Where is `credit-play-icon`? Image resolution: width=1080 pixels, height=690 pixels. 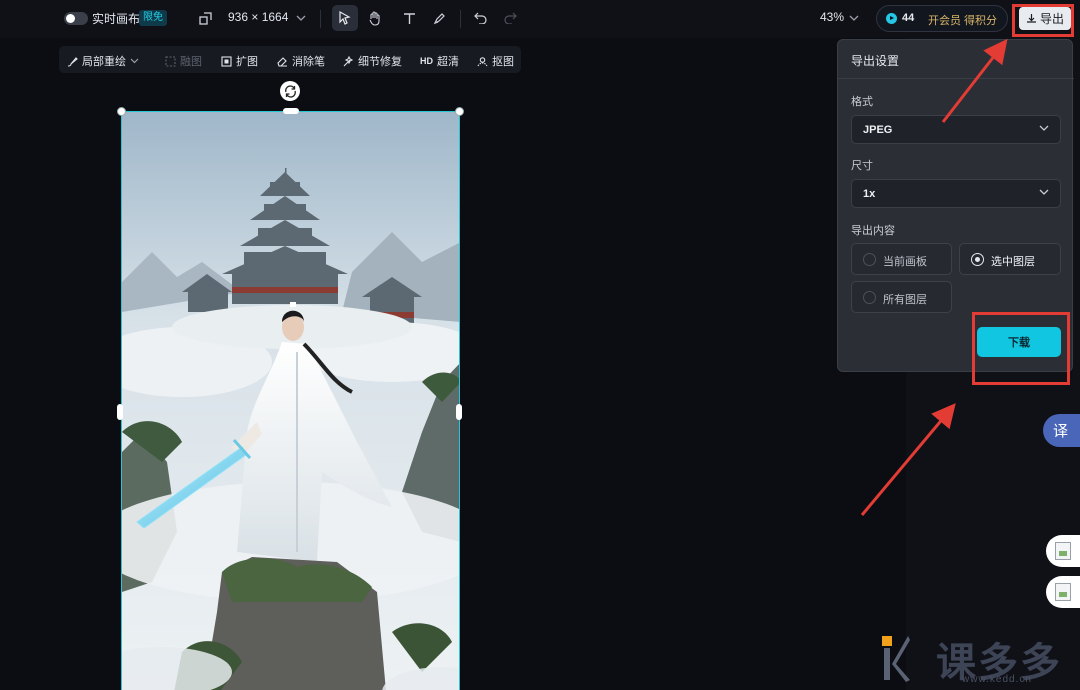
credit-play-icon is located at coordinates (891, 18).